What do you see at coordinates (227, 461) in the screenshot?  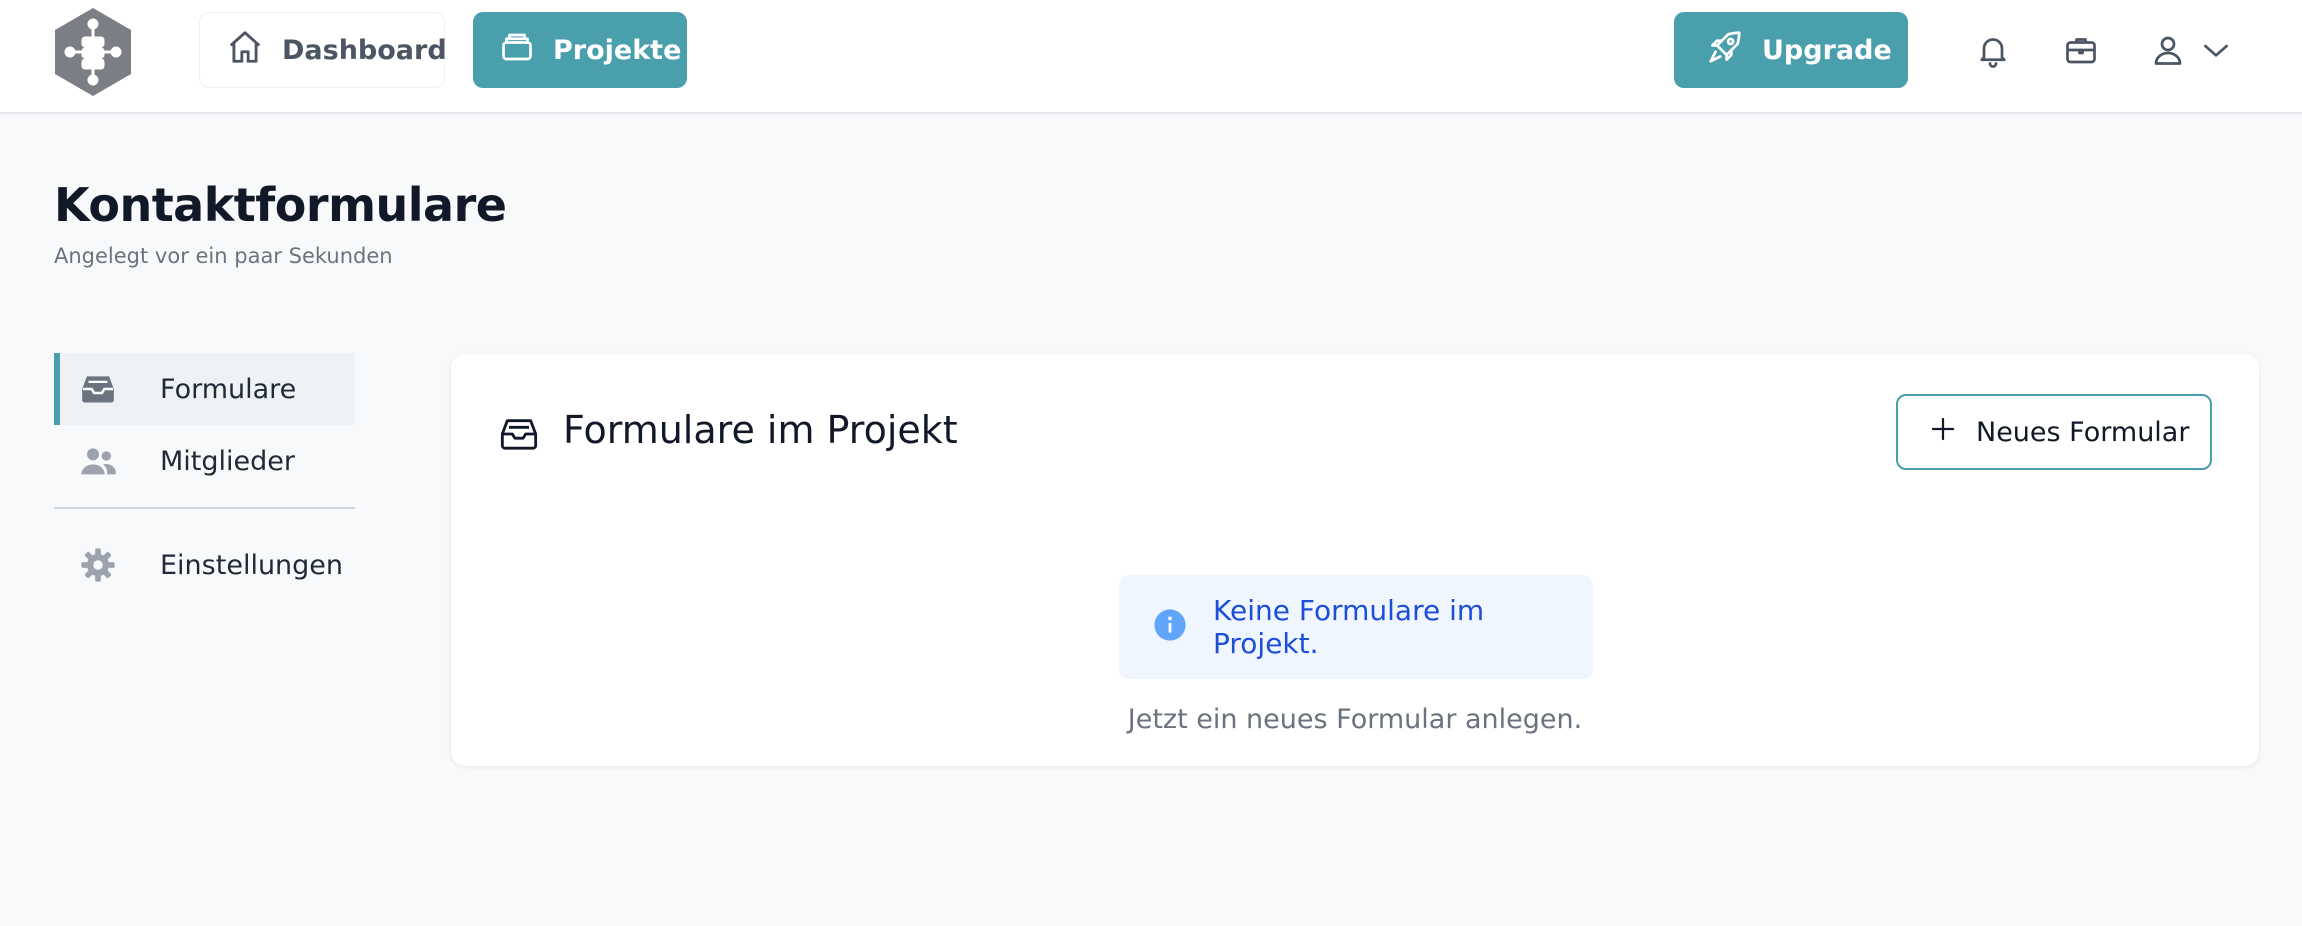 I see `sidebar-item-label: Mitglieder` at bounding box center [227, 461].